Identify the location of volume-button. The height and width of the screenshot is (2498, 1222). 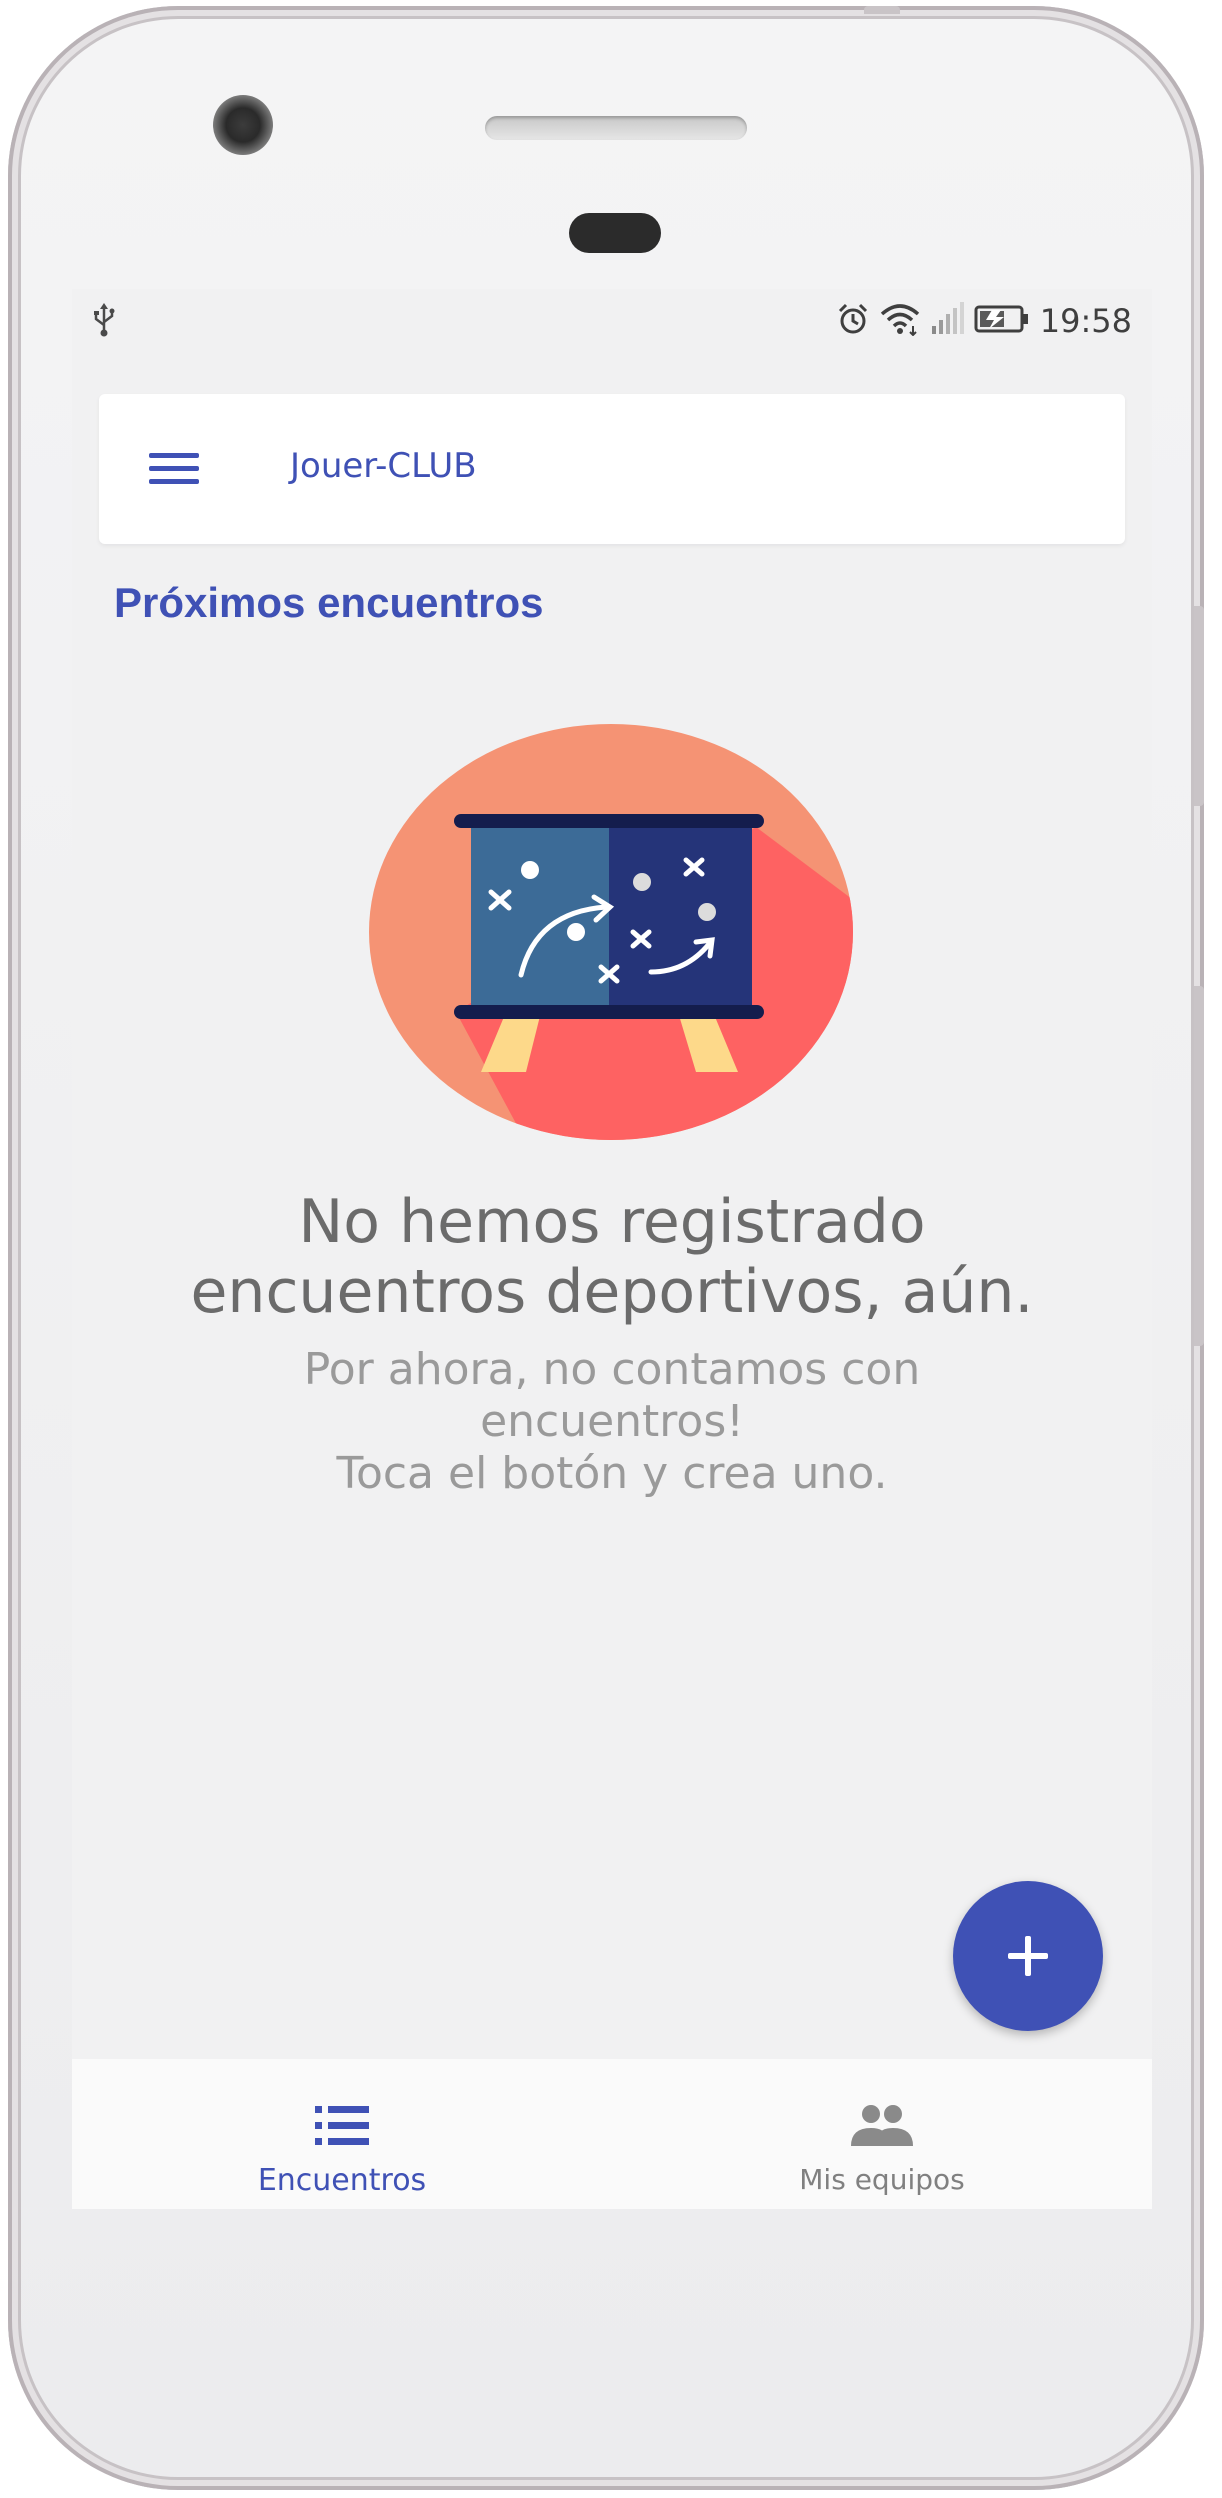
(1199, 706).